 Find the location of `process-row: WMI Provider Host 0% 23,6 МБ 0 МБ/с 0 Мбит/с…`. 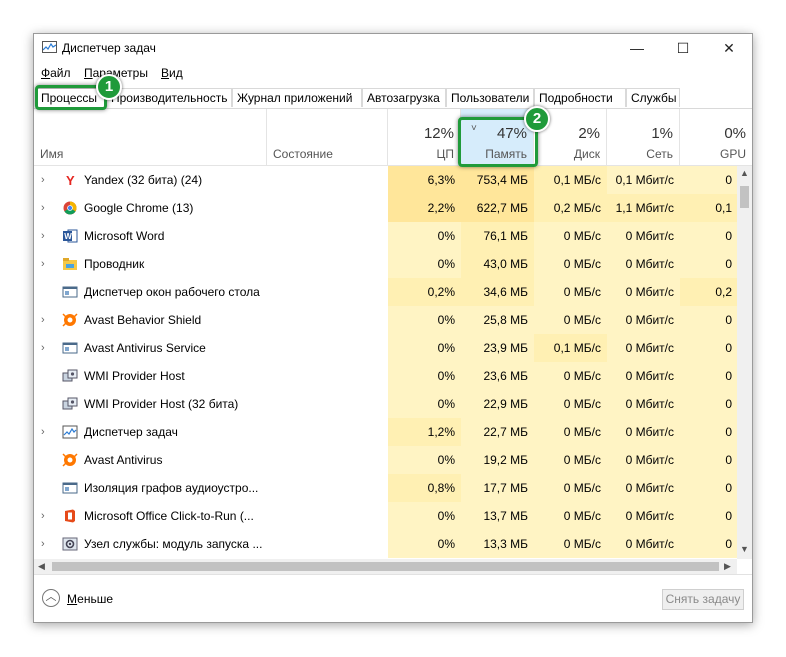

process-row: WMI Provider Host 0% 23,6 МБ 0 МБ/с 0 Мбит/с… is located at coordinates (386, 376).